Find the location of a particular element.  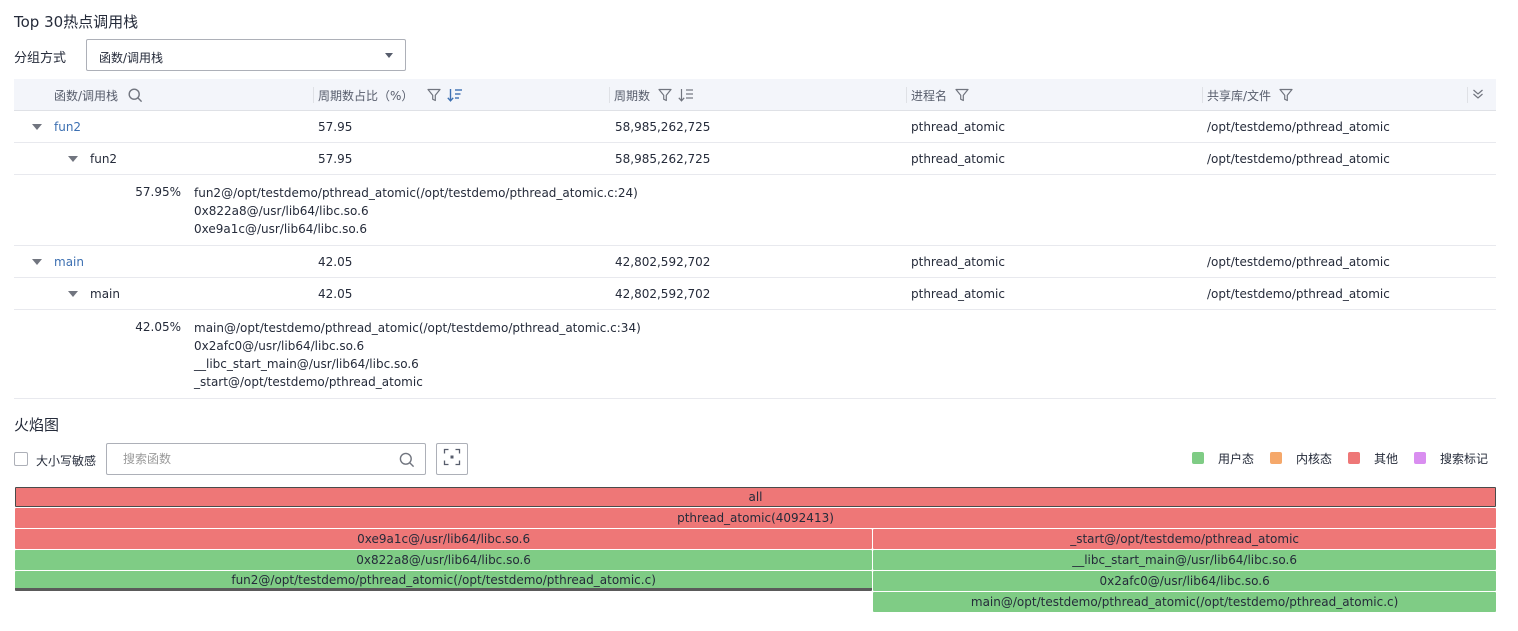

function-search-input is located at coordinates (249, 459).